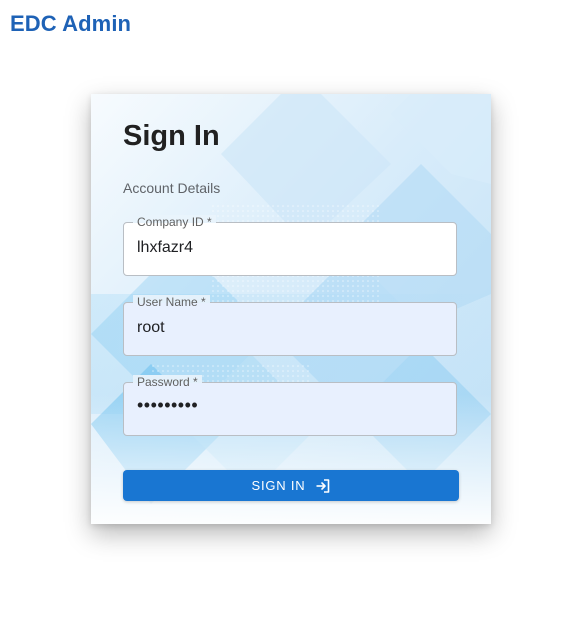 Image resolution: width=578 pixels, height=619 pixels. Describe the element at coordinates (167, 405) in the screenshot. I see `password-value: •••••••••` at that location.